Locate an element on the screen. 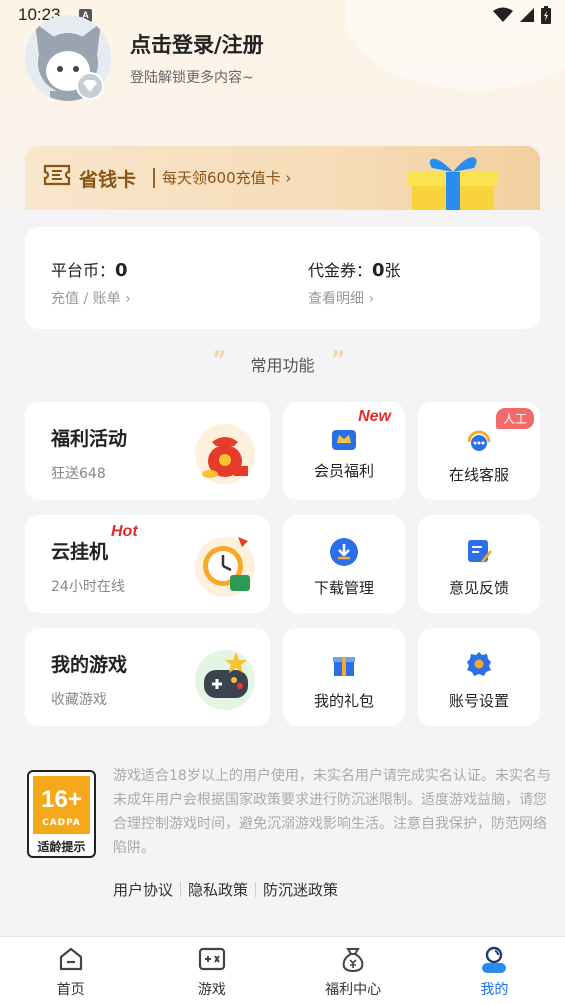 The image size is (565, 1004). user-profile-icon is located at coordinates (494, 959).